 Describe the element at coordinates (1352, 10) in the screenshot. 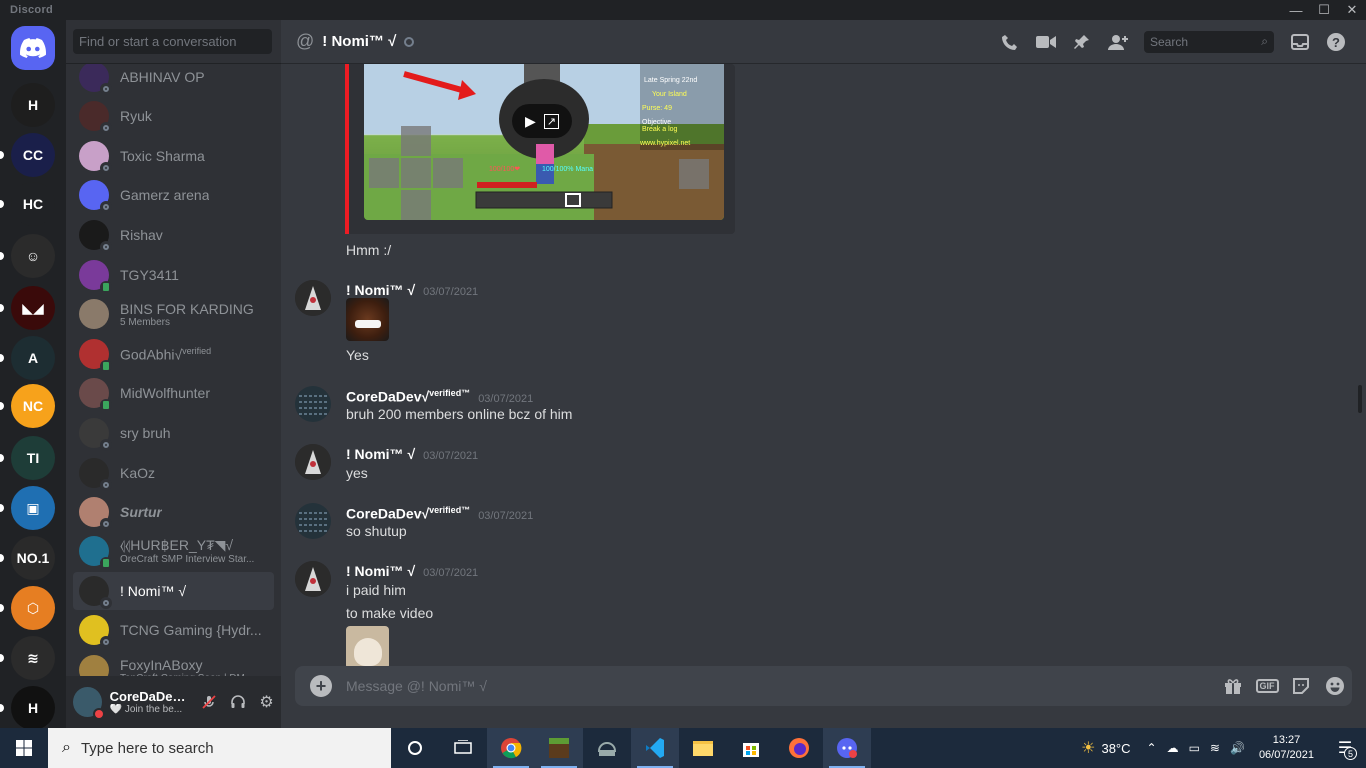

I see `close-button: ✕` at that location.